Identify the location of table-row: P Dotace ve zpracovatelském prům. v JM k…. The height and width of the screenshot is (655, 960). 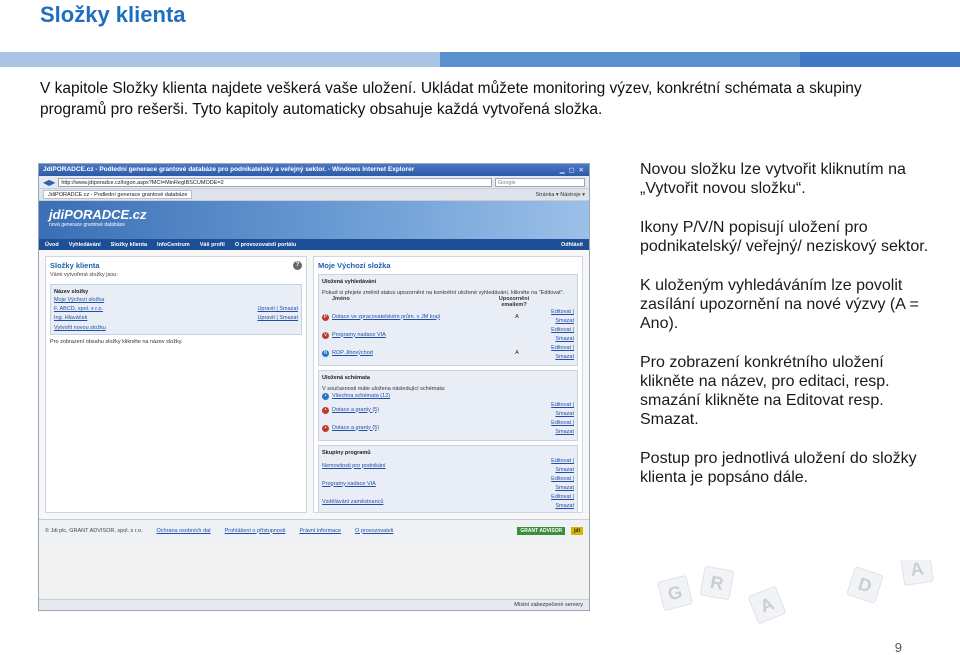
(448, 317).